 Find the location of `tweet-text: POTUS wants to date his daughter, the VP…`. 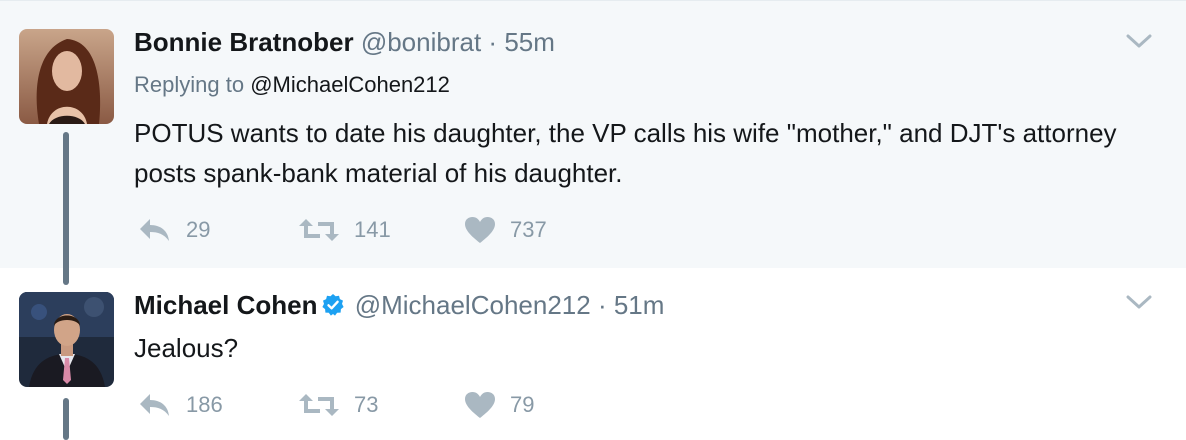

tweet-text: POTUS wants to date his daughter, the VP… is located at coordinates (625, 153).